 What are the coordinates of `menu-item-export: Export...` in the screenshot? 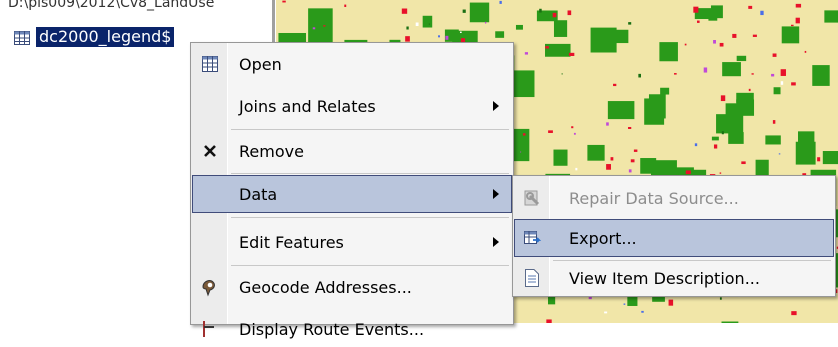 It's located at (674, 238).